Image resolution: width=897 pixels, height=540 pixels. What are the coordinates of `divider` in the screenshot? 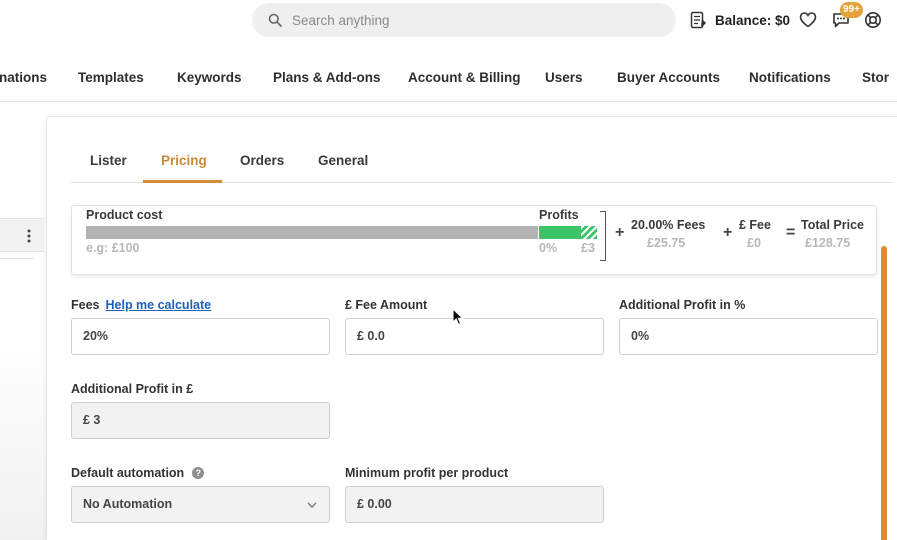 It's located at (17, 258).